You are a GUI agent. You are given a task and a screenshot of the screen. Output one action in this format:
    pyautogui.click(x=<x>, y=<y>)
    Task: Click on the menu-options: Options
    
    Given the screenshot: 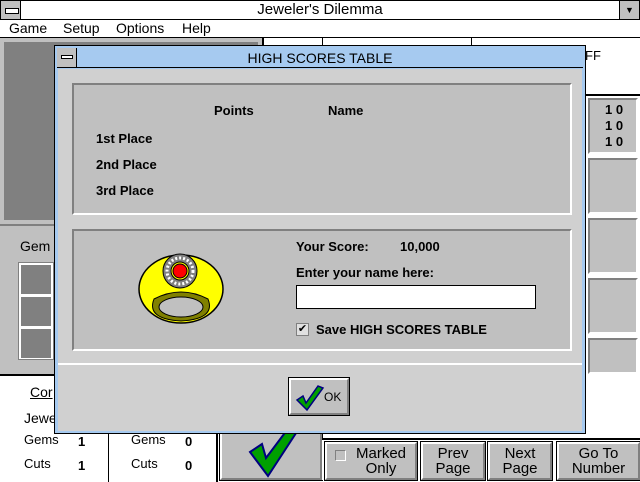 What is the action you would take?
    pyautogui.click(x=140, y=28)
    